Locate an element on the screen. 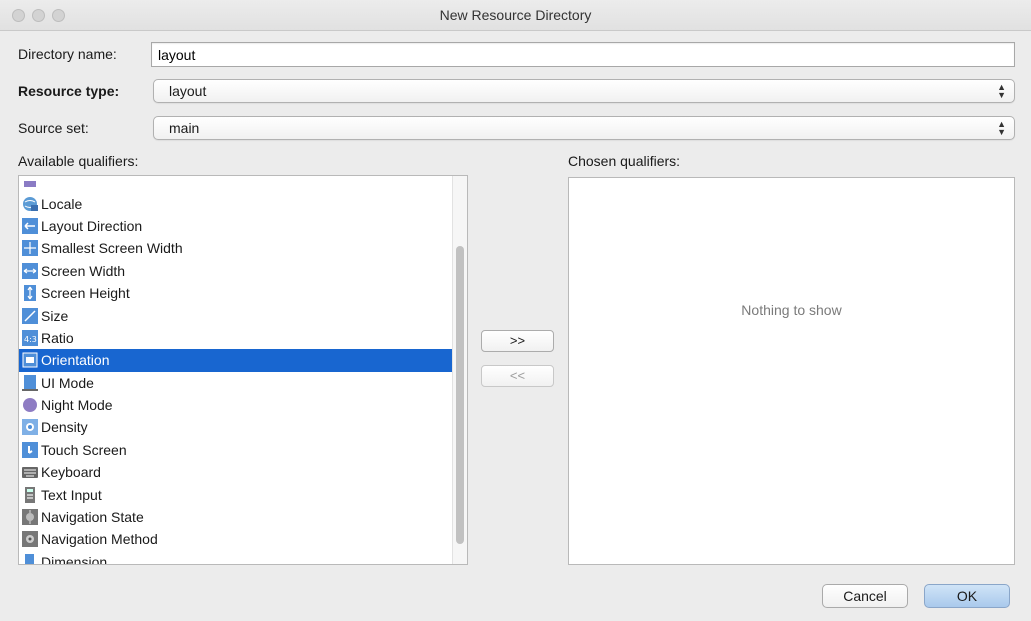 This screenshot has height=621, width=1031. orientation-icon is located at coordinates (30, 360).